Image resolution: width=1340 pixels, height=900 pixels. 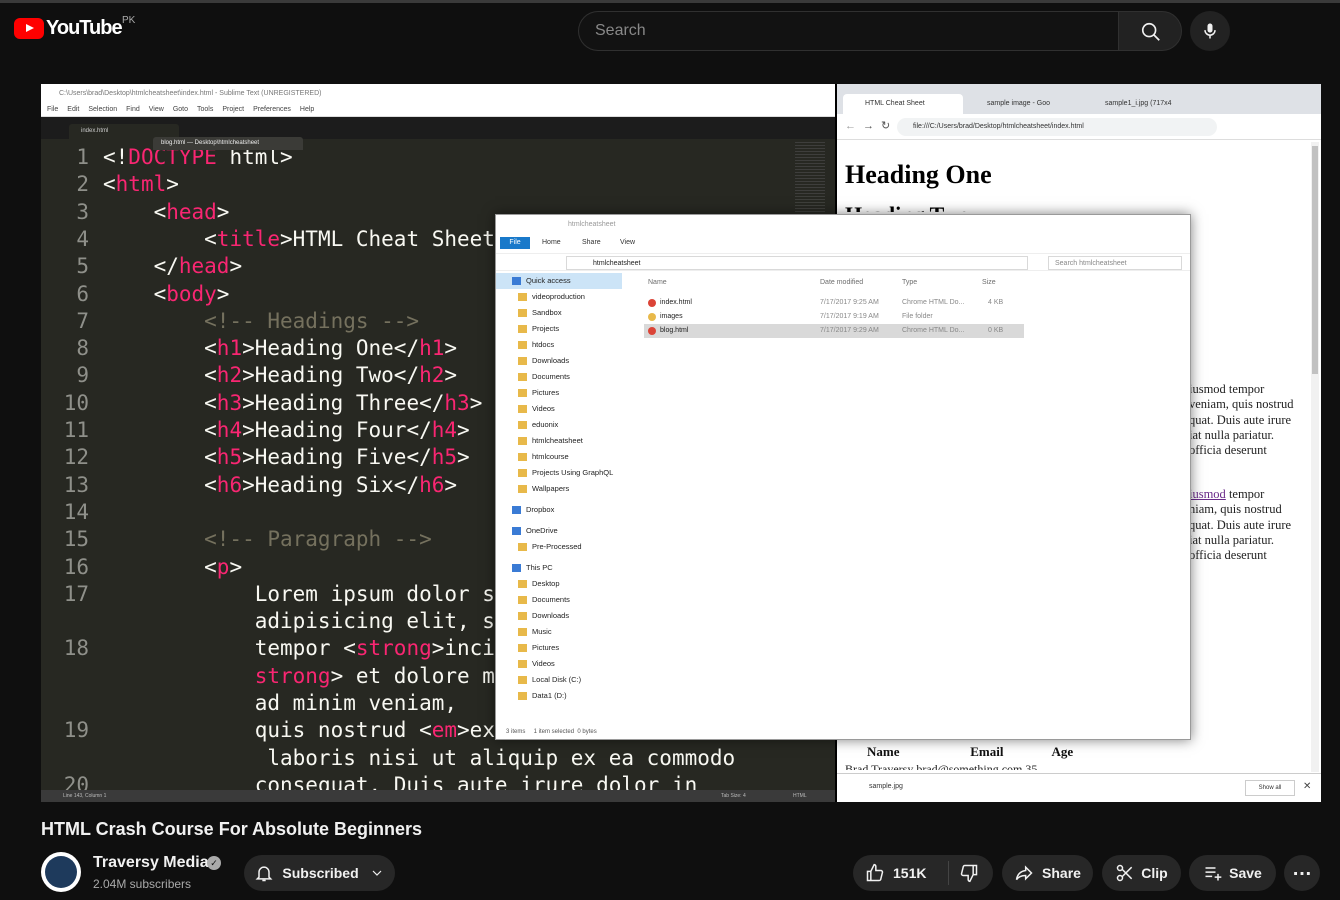 I want to click on code-line: strong> et dolore m, so click(x=299, y=675).